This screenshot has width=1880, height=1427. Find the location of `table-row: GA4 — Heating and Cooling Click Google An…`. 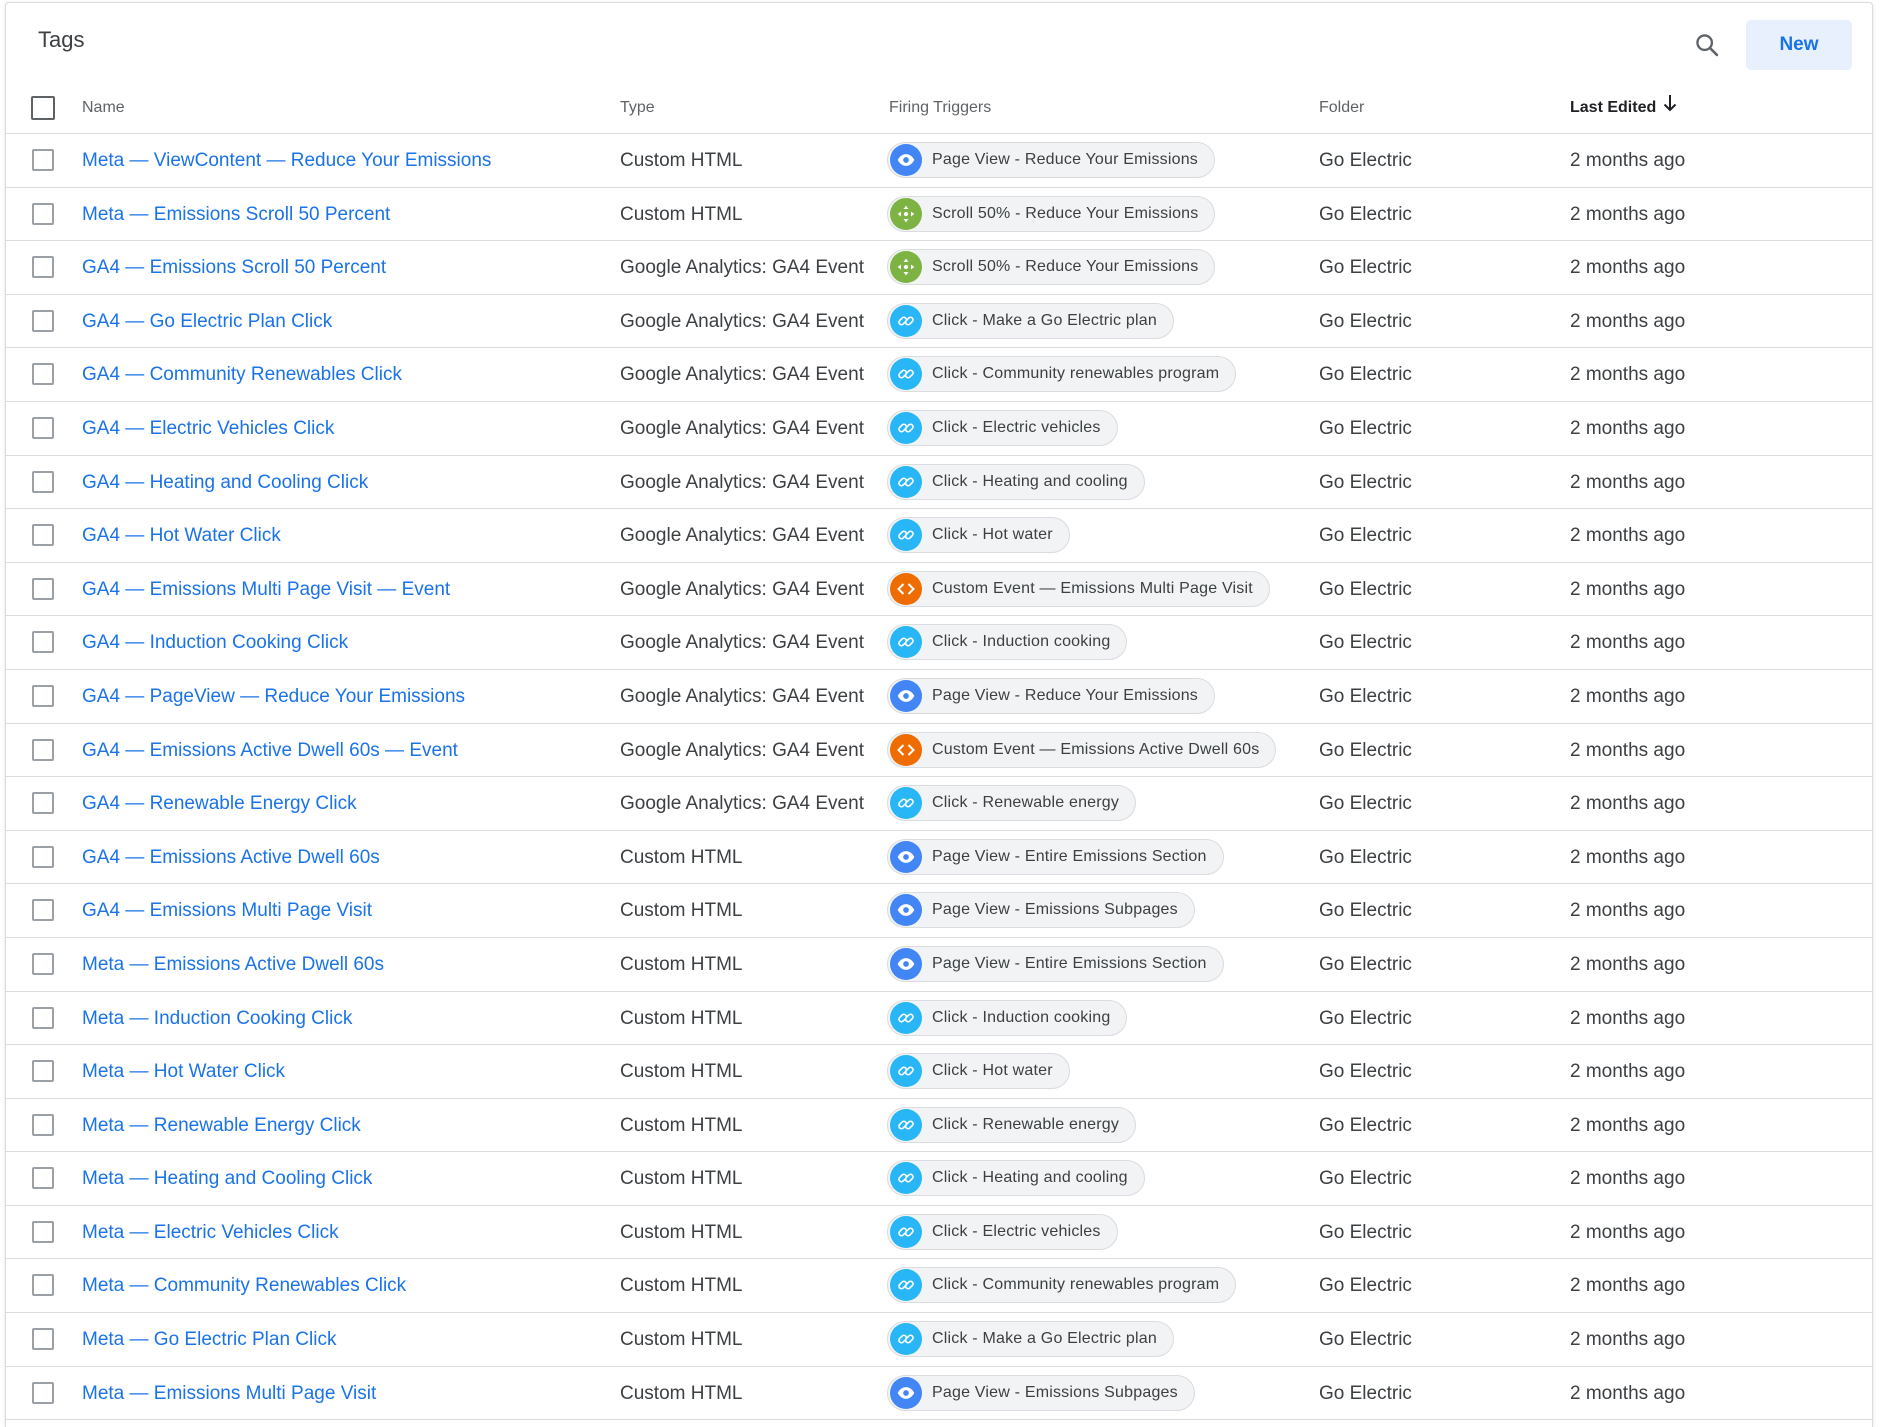

table-row: GA4 — Heating and Cooling Click Google An… is located at coordinates (939, 483).